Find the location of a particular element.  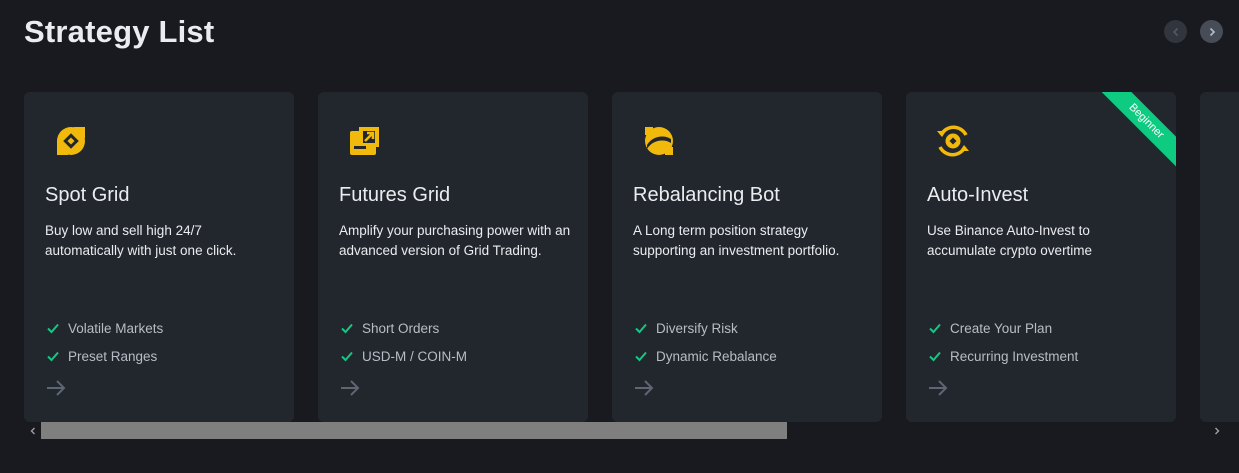

feature-list: Volatile Markets Preset Ranges is located at coordinates (104, 342).